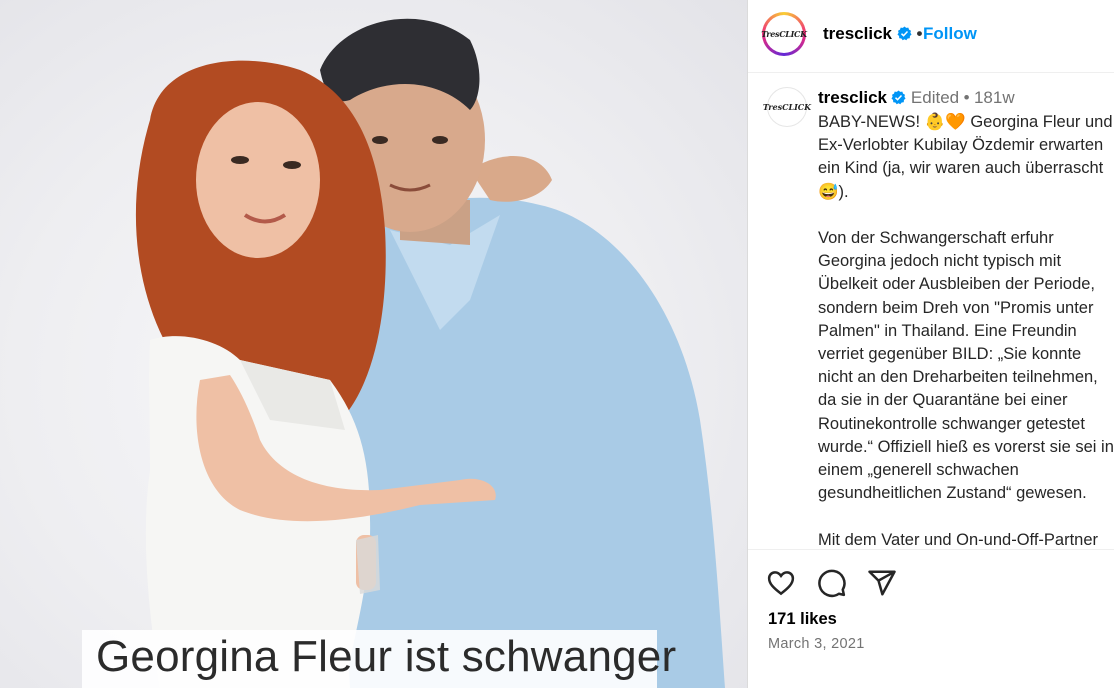 This screenshot has height=688, width=1114. Describe the element at coordinates (816, 644) in the screenshot. I see `post-date: March 3, 2021` at that location.